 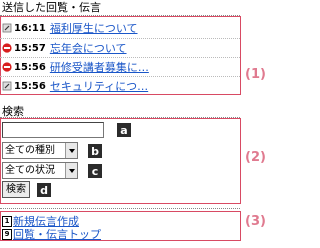 I want to click on annotation-label-2: (2), so click(x=255, y=157).